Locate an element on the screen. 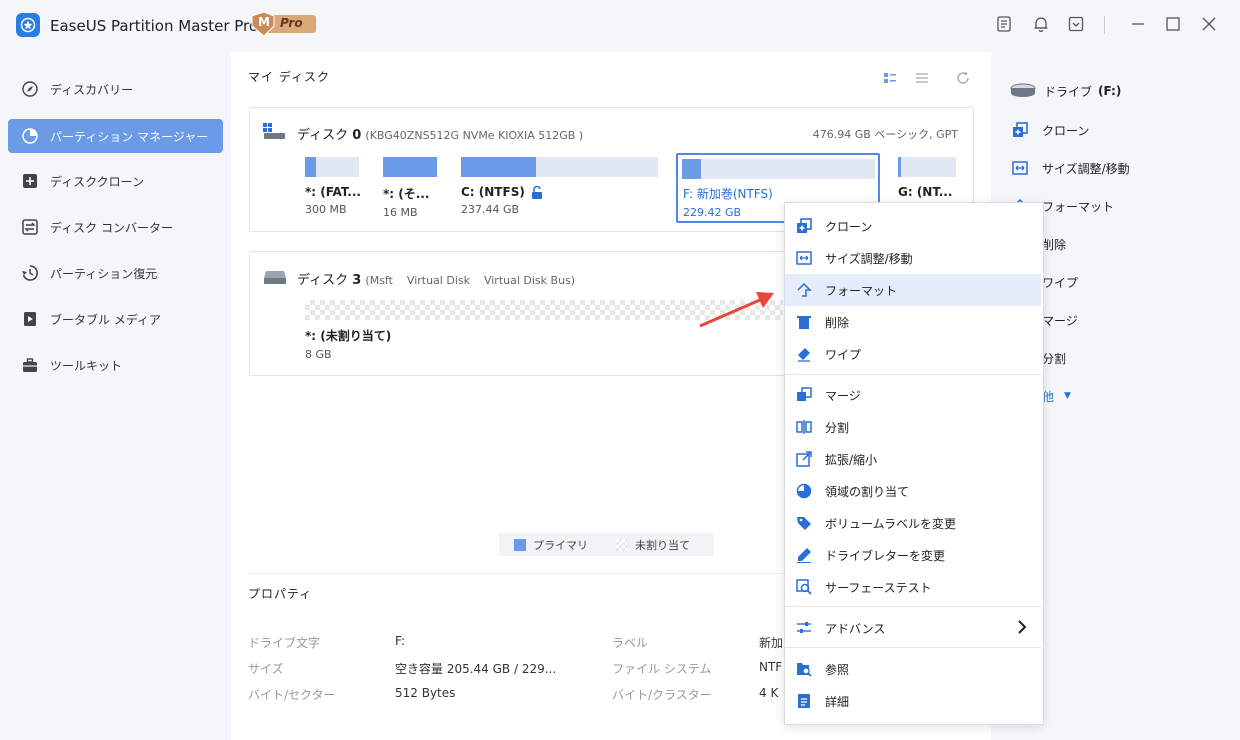  prop-label-size: サイズ is located at coordinates (266, 669).